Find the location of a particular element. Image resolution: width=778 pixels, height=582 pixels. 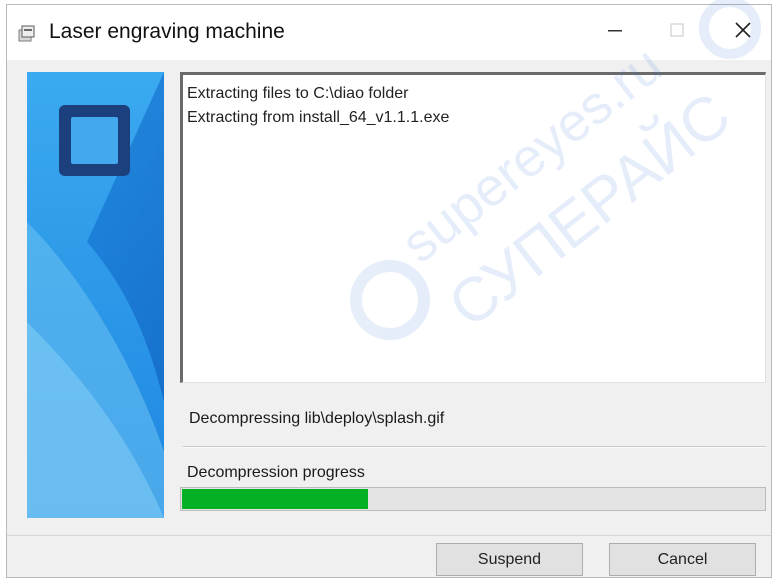

close-button is located at coordinates (743, 32).